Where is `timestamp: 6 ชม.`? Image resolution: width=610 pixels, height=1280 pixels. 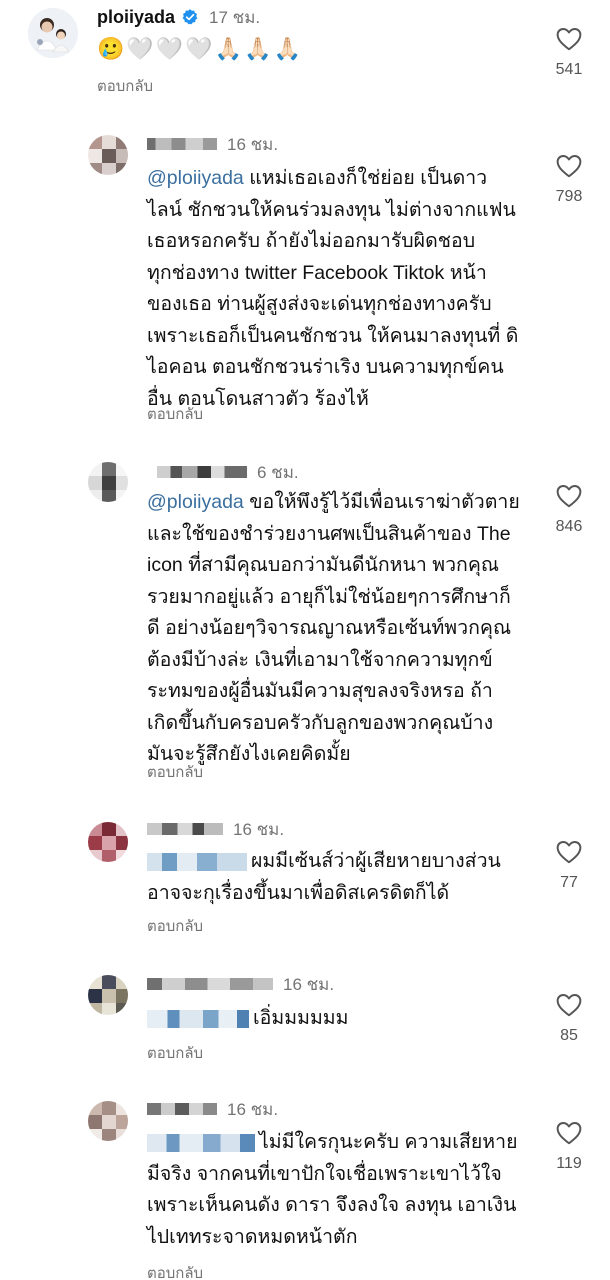 timestamp: 6 ชม. is located at coordinates (278, 472).